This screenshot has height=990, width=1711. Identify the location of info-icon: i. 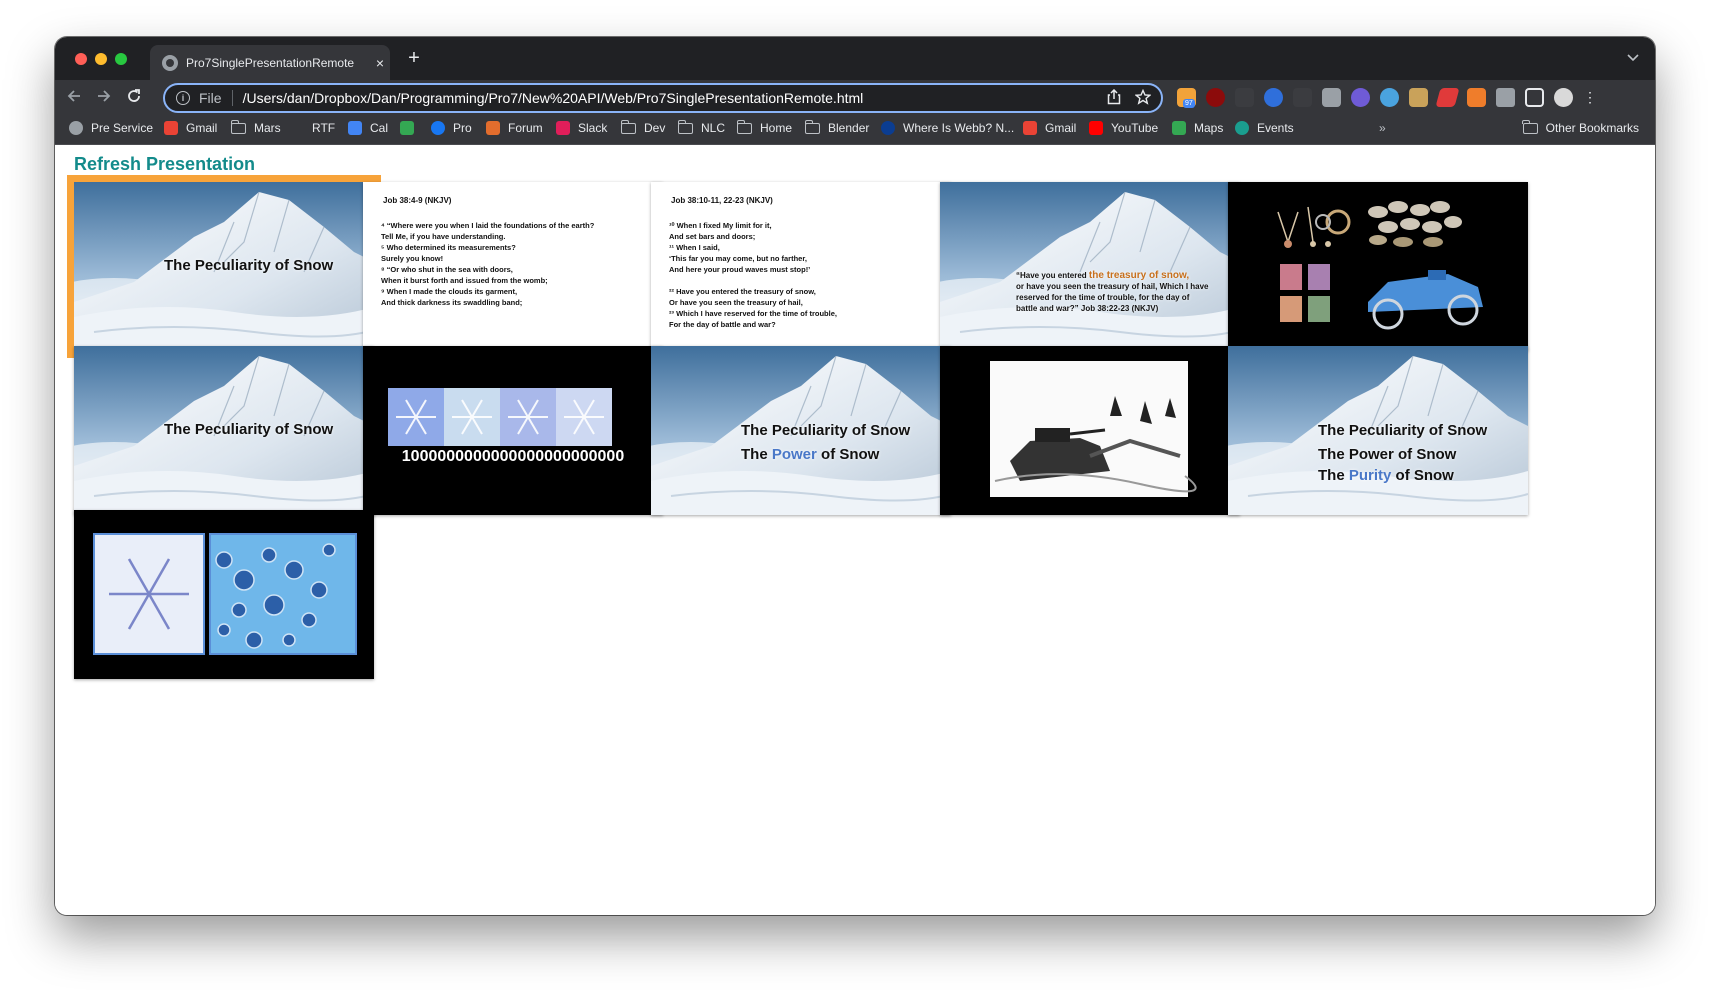
(183, 98).